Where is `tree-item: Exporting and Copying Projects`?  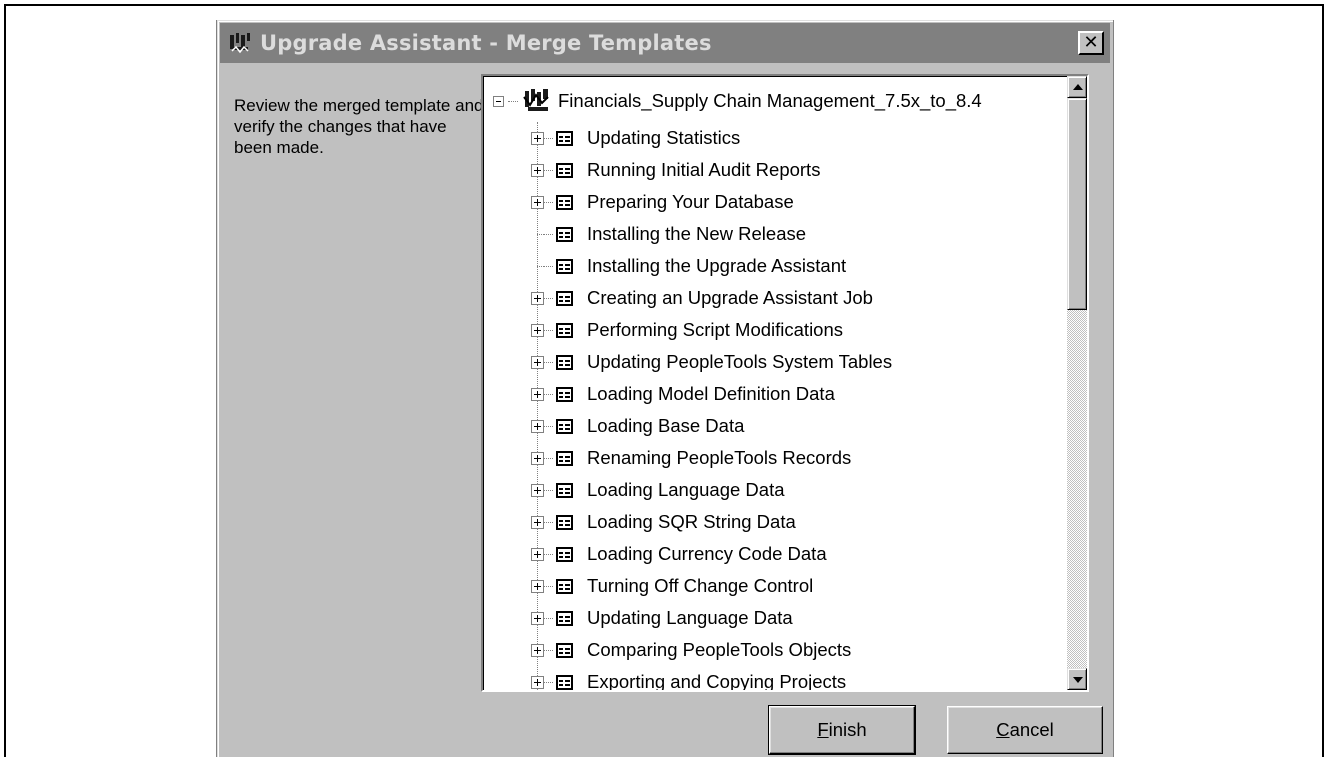 tree-item: Exporting and Copying Projects is located at coordinates (688, 678).